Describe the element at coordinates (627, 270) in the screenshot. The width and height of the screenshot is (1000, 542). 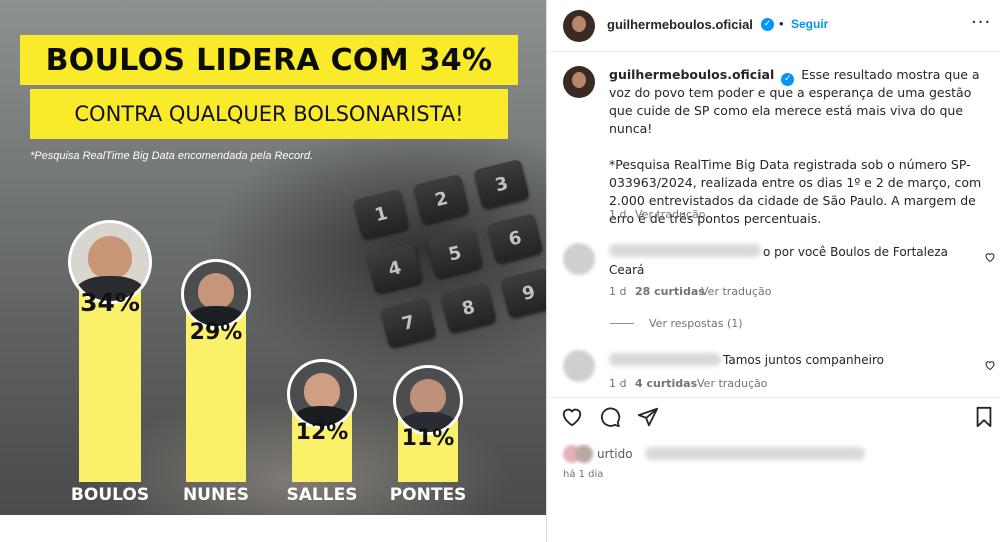
I see `comment-1-text-line2: Ceará` at that location.